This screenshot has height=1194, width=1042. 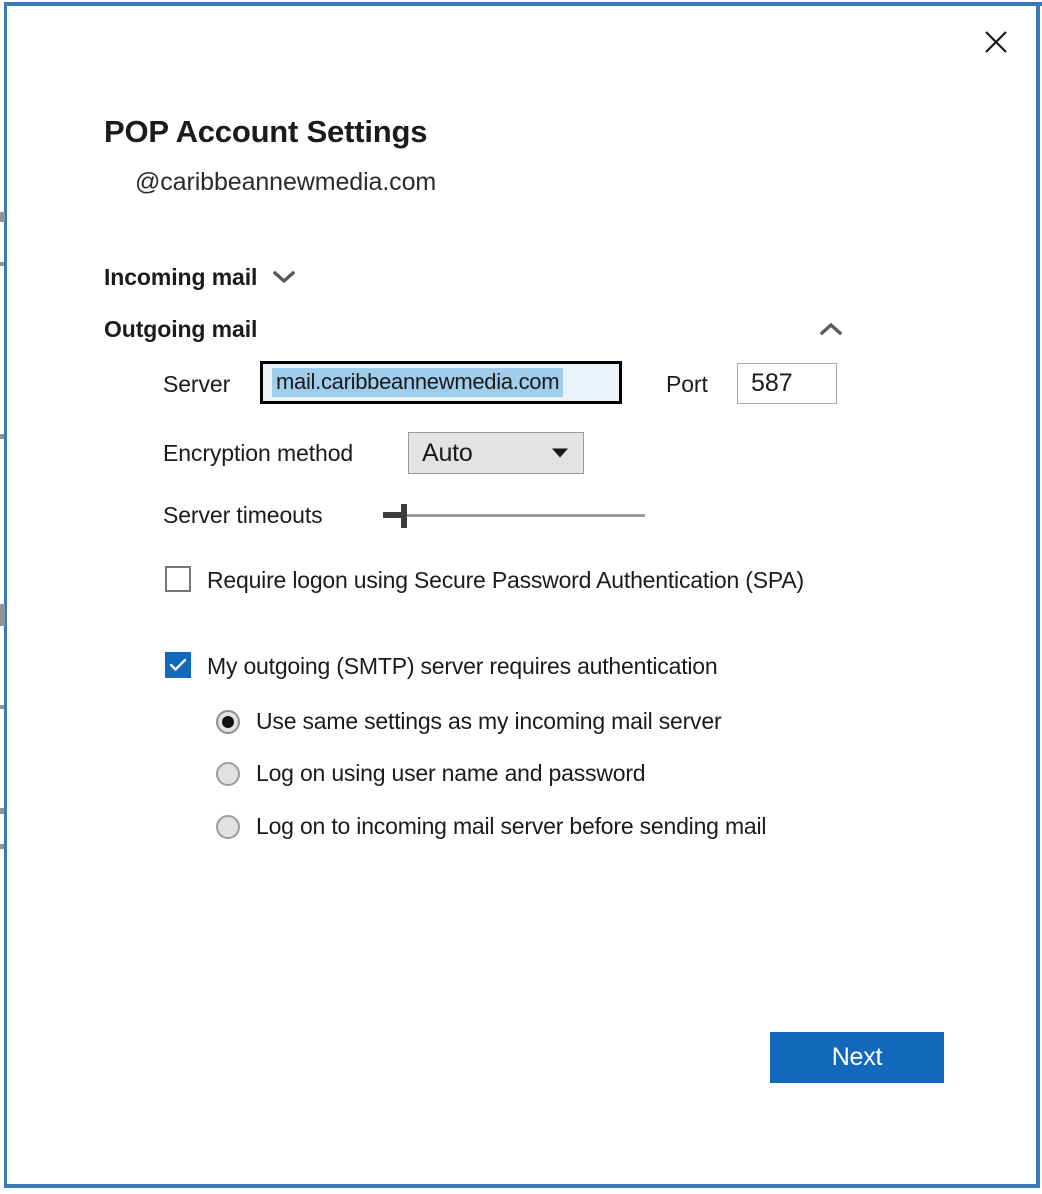 I want to click on window-border-bottom, so click(x=522, y=1186).